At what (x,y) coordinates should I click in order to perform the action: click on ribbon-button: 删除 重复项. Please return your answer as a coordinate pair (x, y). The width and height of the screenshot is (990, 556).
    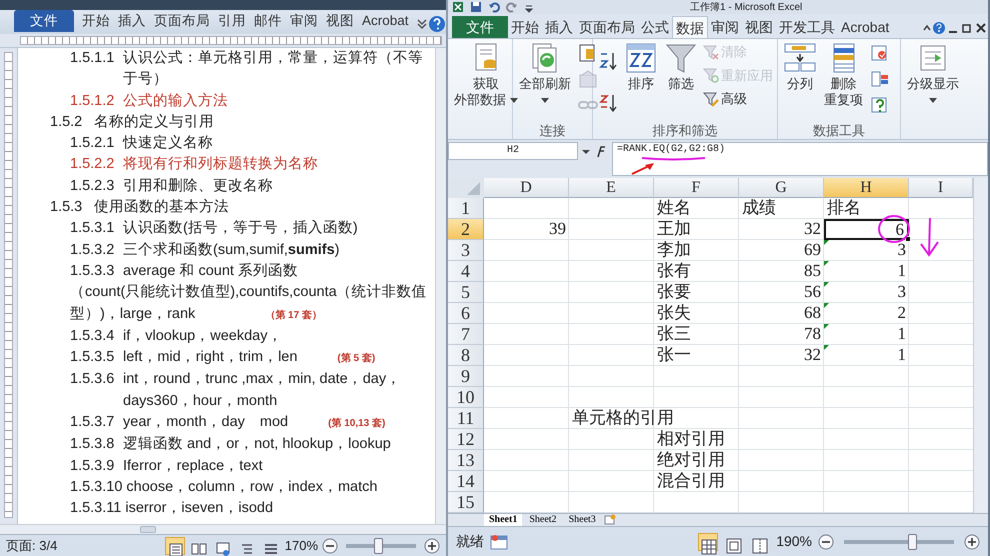
    Looking at the image, I should click on (843, 75).